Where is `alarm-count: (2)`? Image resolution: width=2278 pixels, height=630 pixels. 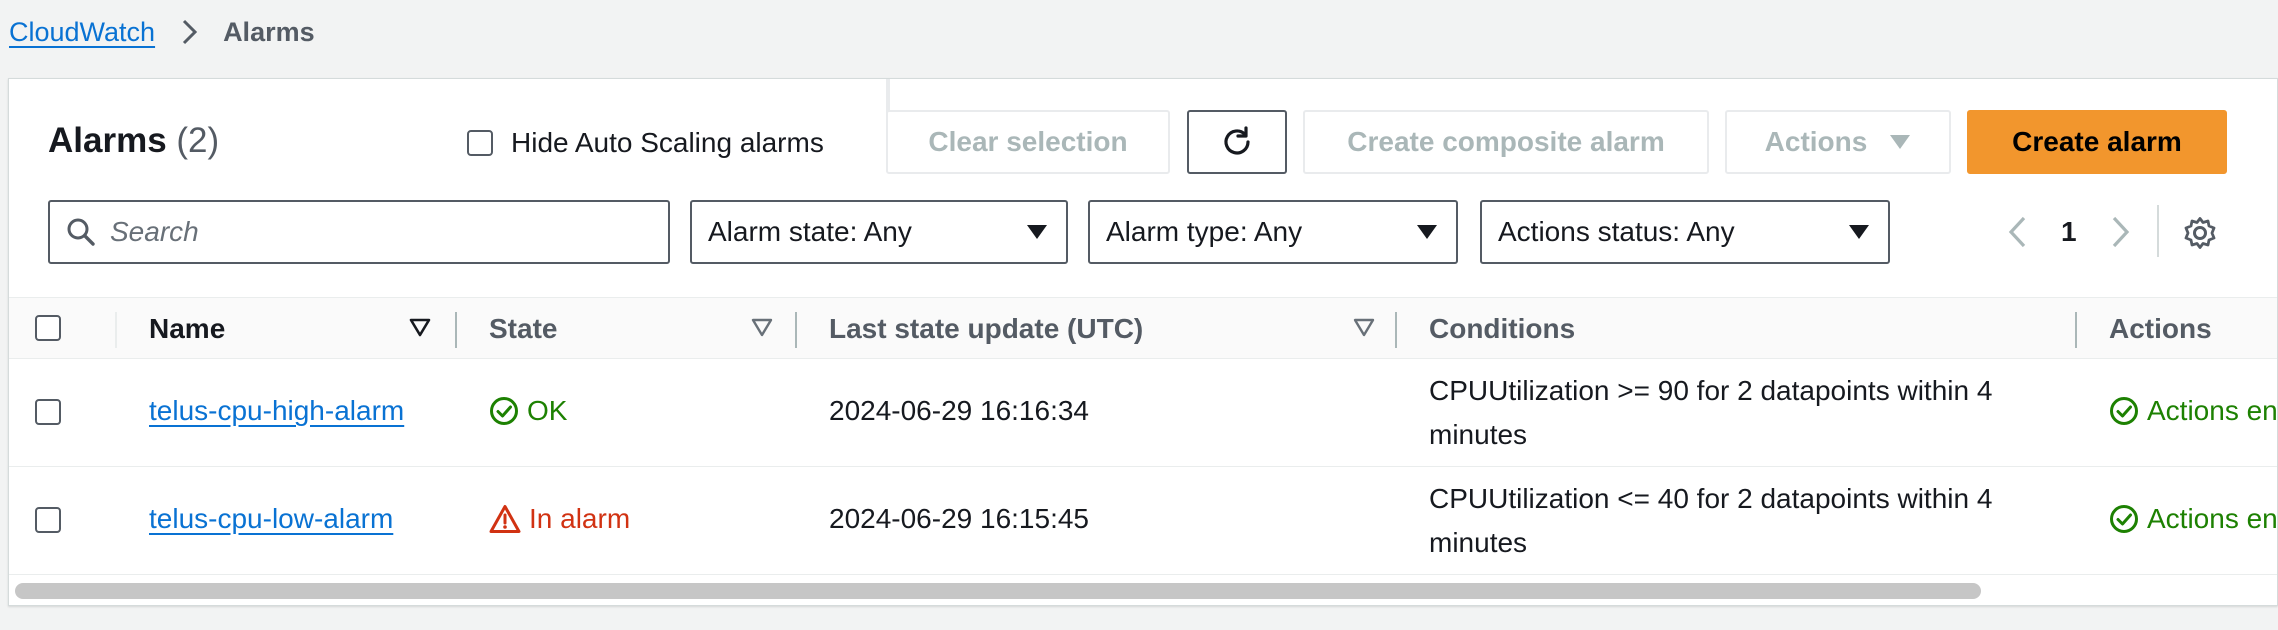
alarm-count: (2) is located at coordinates (198, 140).